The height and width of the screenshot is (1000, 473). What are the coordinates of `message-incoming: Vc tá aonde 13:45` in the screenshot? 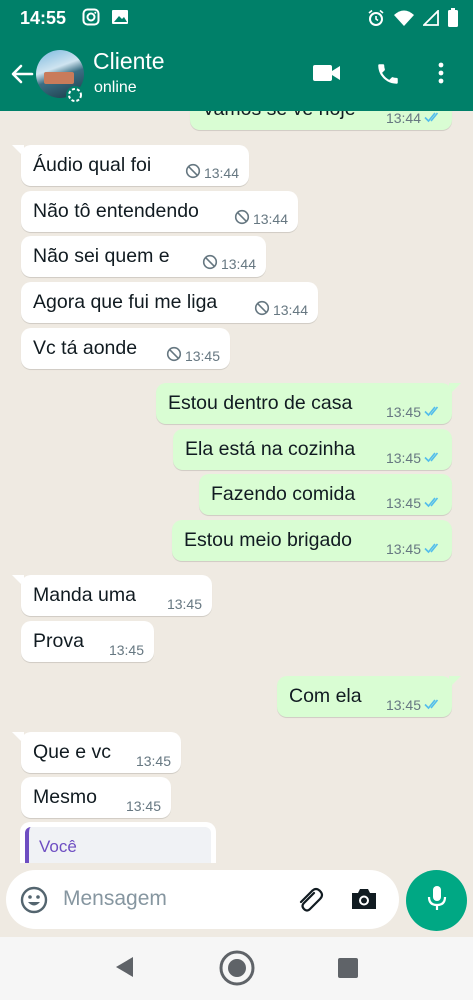 It's located at (125, 348).